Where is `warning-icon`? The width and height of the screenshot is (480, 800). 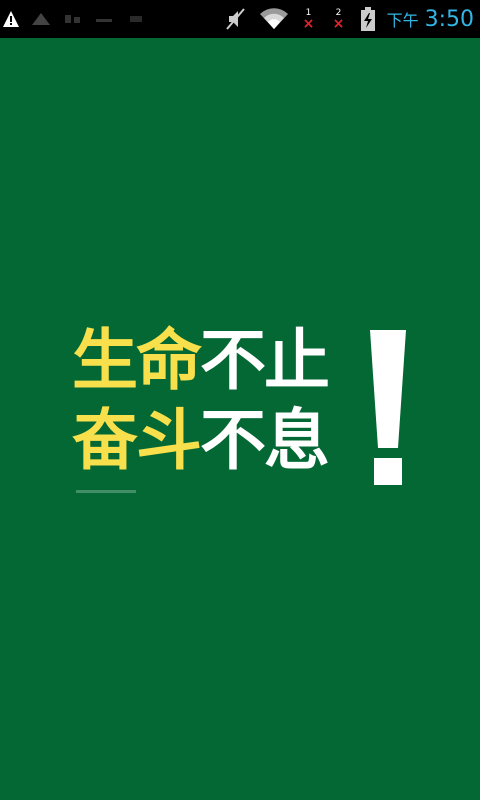
warning-icon is located at coordinates (11, 19).